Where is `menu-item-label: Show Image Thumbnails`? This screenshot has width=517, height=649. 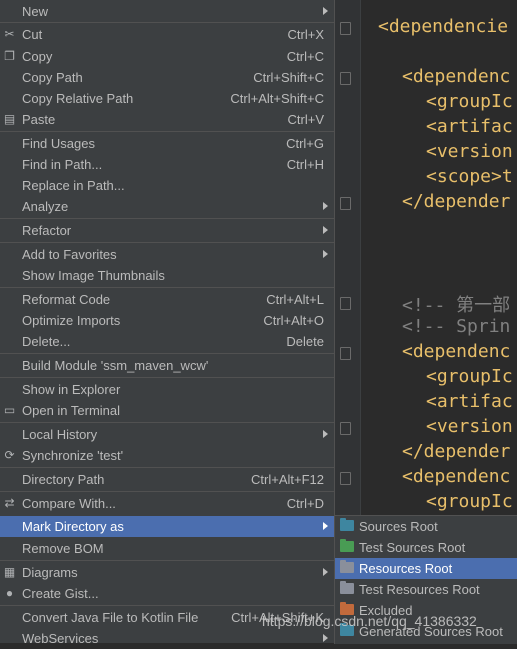
menu-item-label: Show Image Thumbnails is located at coordinates (93, 275).